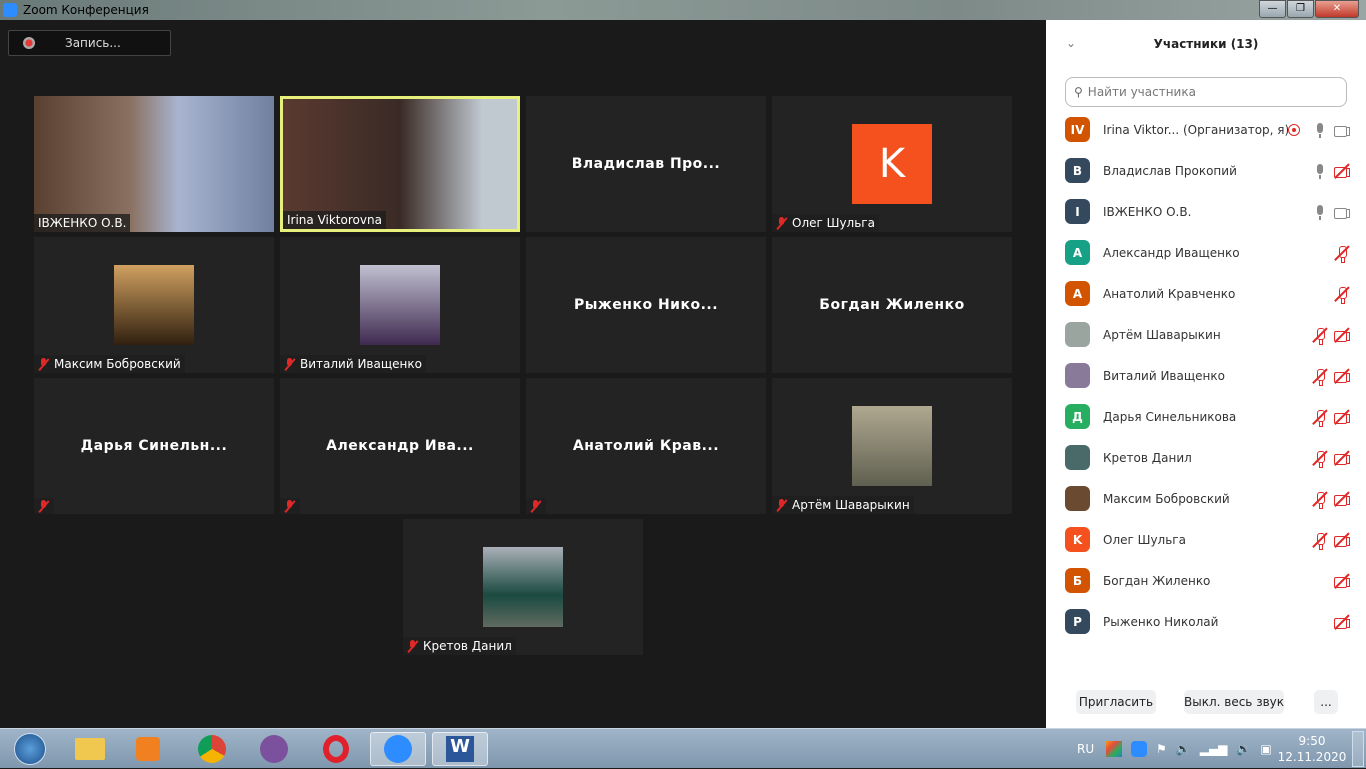 This screenshot has width=1366, height=769. What do you see at coordinates (459, 646) in the screenshot?
I see `name-label: Кретов Данил` at bounding box center [459, 646].